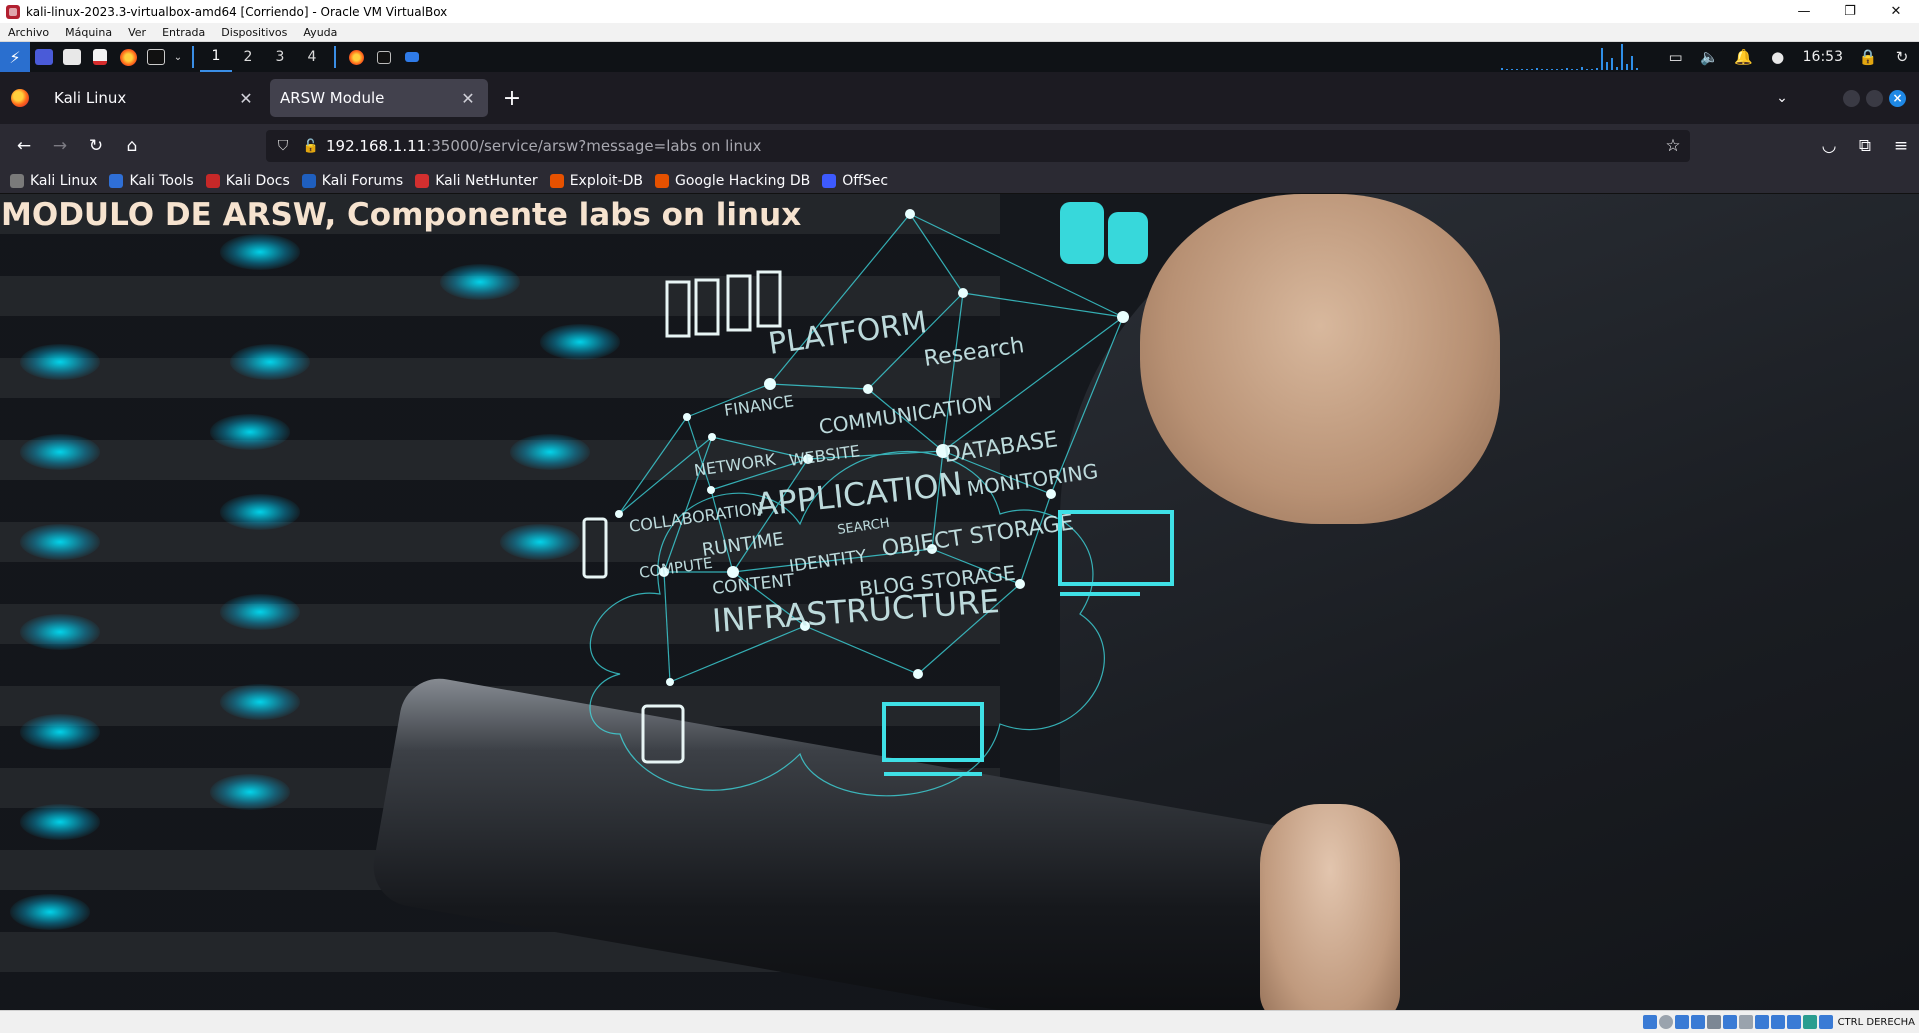  What do you see at coordinates (1876, 1022) in the screenshot?
I see `host-key-label: CTRL DERECHA` at bounding box center [1876, 1022].